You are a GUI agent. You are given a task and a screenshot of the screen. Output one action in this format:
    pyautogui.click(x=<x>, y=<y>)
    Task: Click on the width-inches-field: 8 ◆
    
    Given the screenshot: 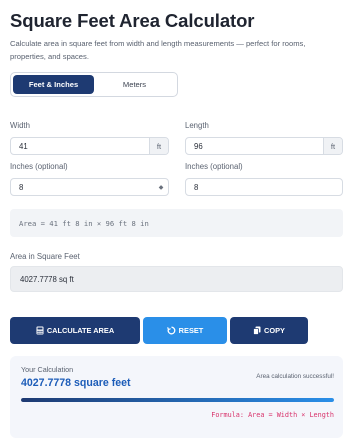 What is the action you would take?
    pyautogui.click(x=89, y=187)
    